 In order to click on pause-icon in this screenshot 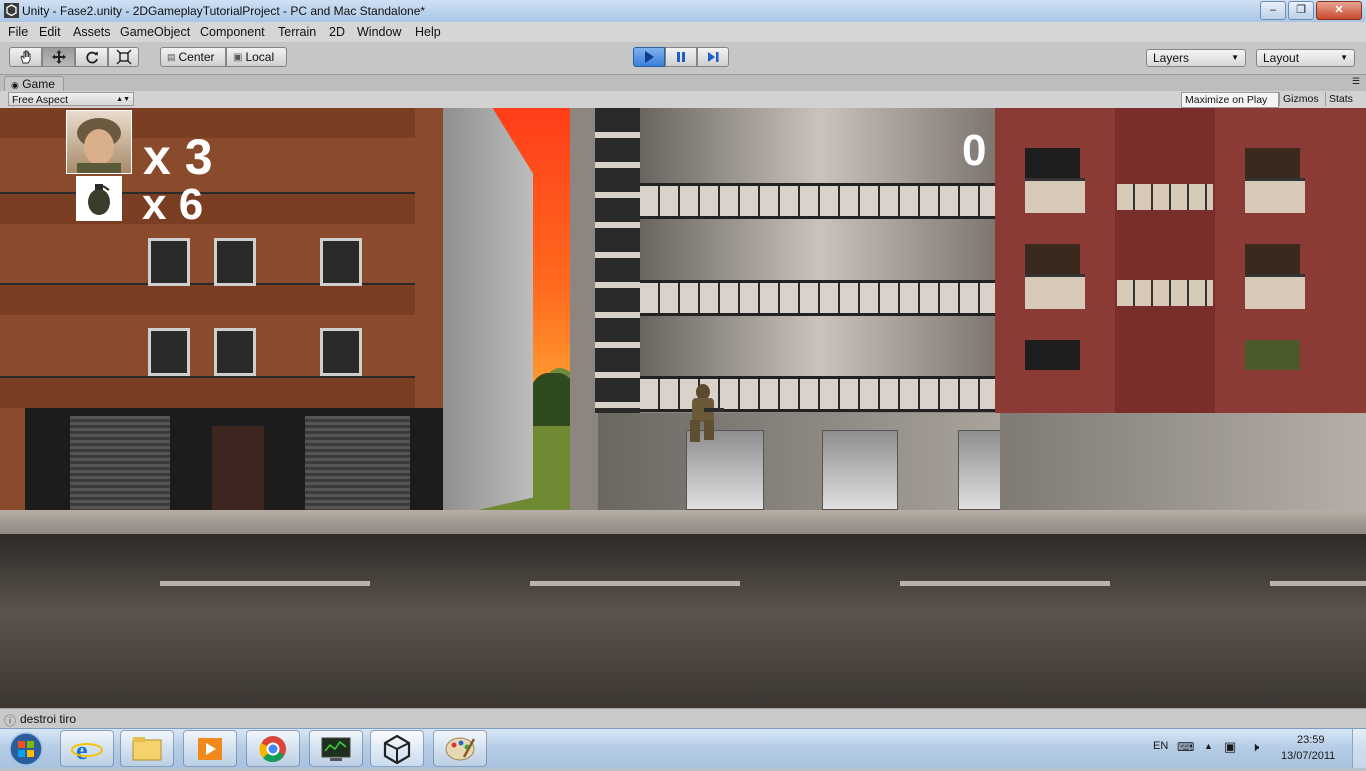, I will do `click(681, 57)`.